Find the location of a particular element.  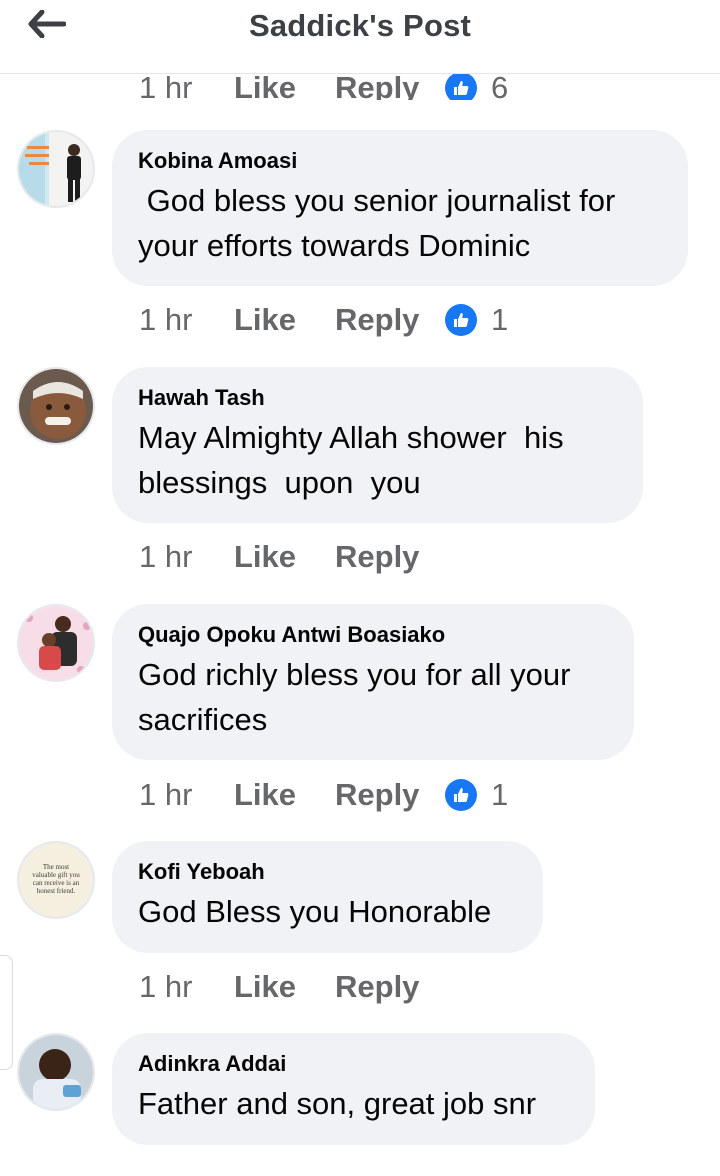

comment-author: Kobina Amoasi is located at coordinates (399, 161).